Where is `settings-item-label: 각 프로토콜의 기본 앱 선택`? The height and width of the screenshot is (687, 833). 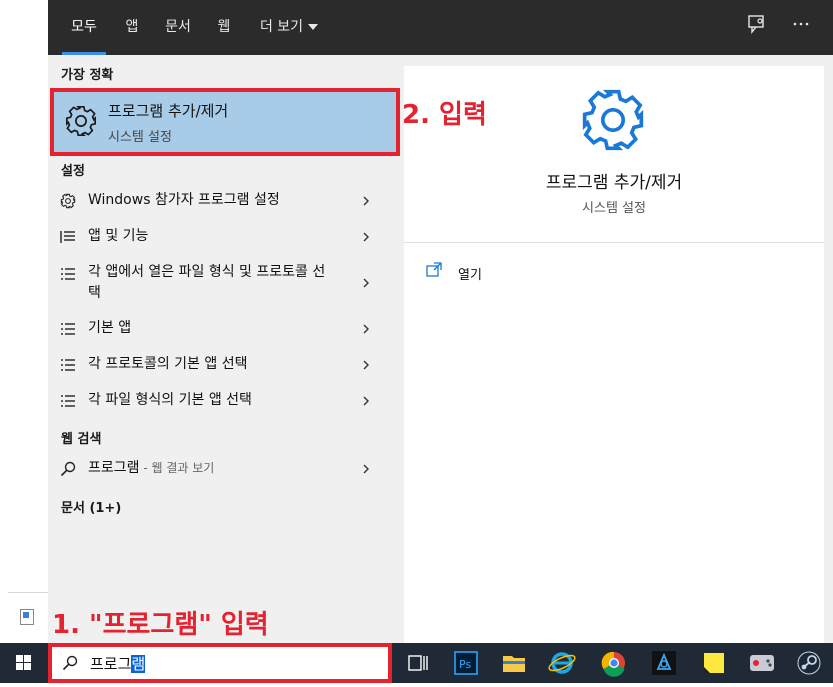 settings-item-label: 각 프로토콜의 기본 앱 선택 is located at coordinates (168, 364).